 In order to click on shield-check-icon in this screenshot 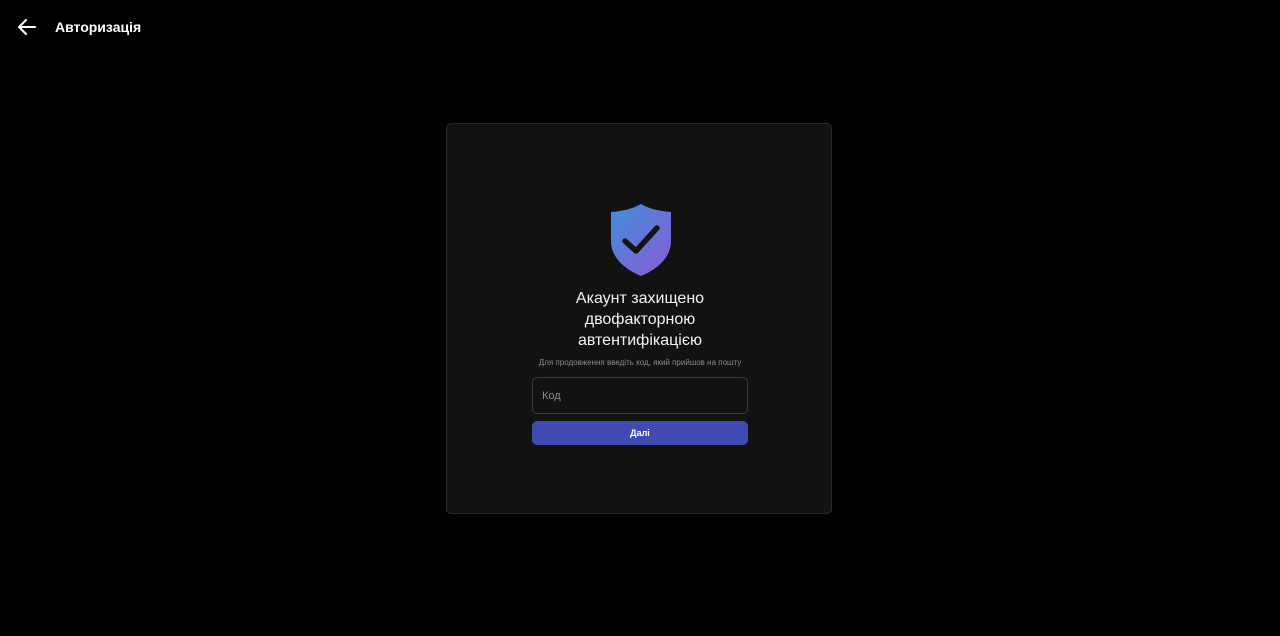, I will do `click(641, 240)`.